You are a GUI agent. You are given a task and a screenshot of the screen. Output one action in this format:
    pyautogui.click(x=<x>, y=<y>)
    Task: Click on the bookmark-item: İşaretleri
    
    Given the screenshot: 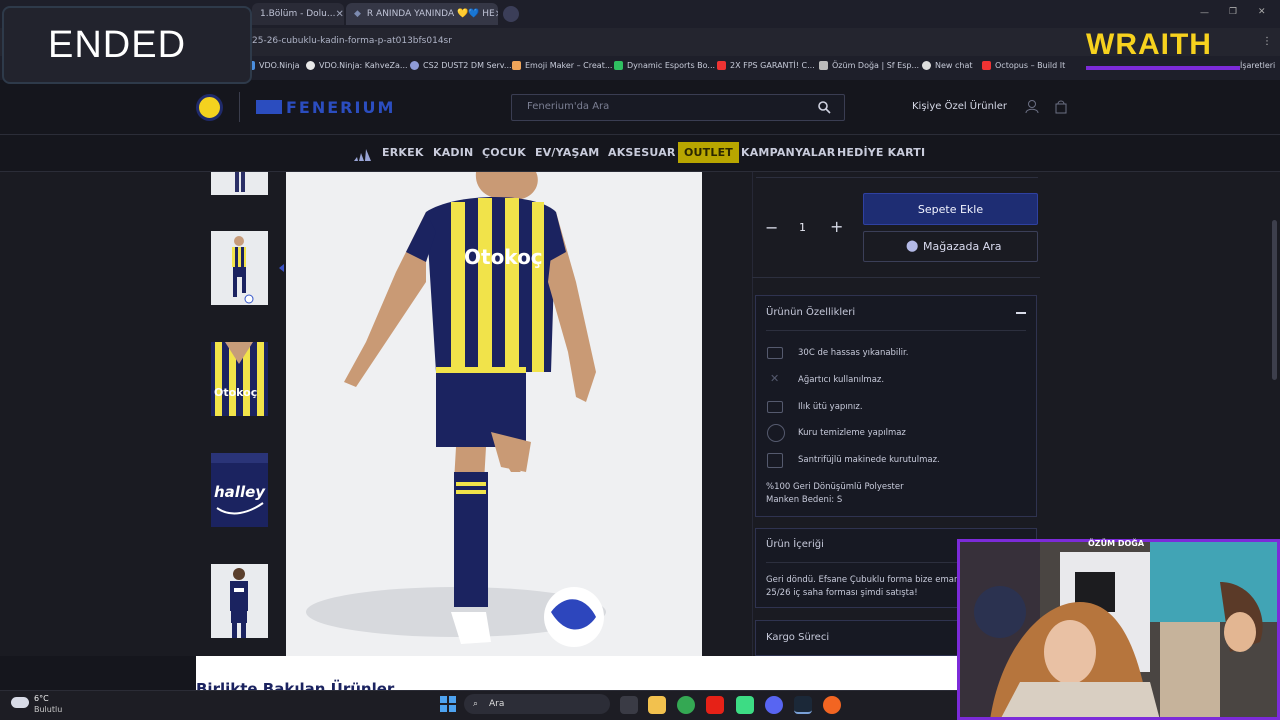 What is the action you would take?
    pyautogui.click(x=1257, y=65)
    